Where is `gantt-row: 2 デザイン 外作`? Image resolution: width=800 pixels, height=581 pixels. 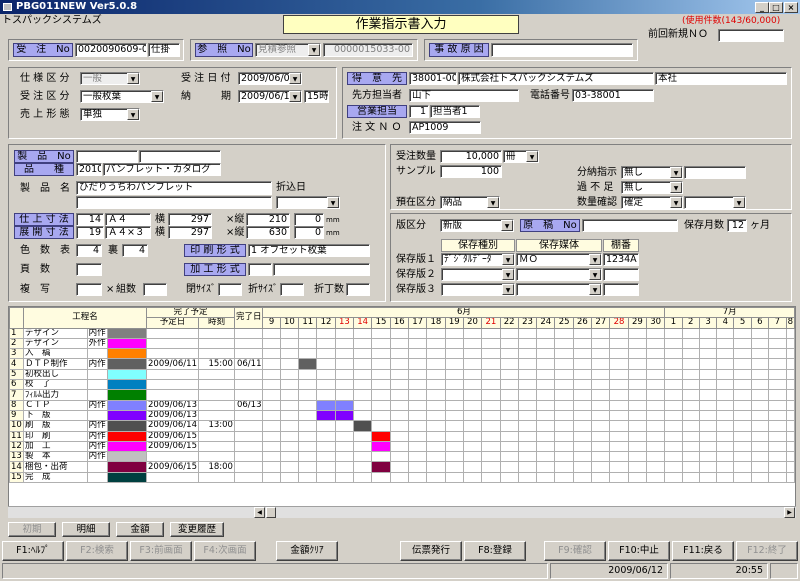
gantt-row: 2 デザイン 外作 is located at coordinates (402, 343).